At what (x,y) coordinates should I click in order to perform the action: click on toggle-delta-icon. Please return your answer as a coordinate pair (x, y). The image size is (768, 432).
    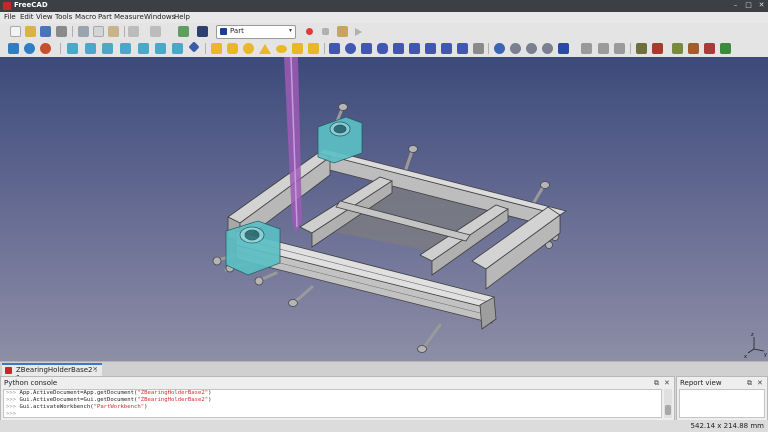
    Looking at the image, I should click on (657, 48).